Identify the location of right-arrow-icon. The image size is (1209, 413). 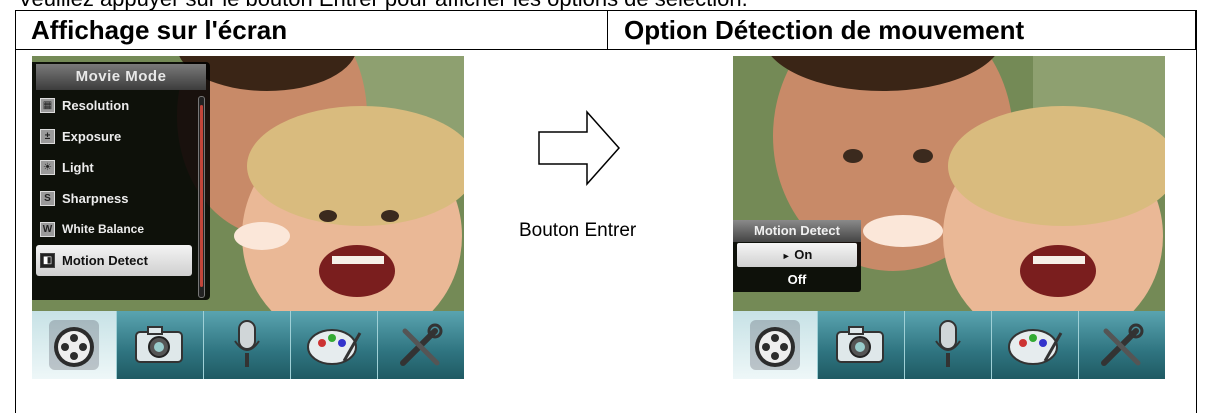
(579, 148).